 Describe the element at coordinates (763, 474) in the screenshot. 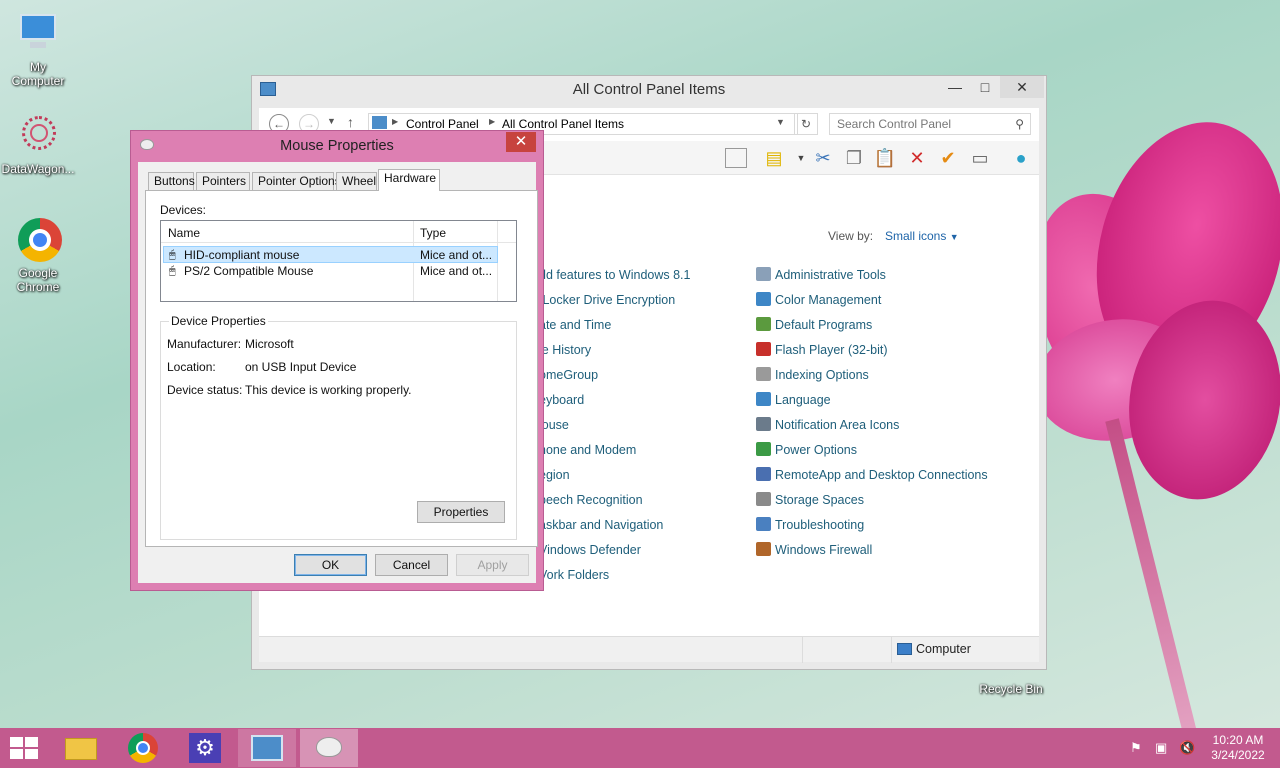

I see `remoteapp-icon` at that location.